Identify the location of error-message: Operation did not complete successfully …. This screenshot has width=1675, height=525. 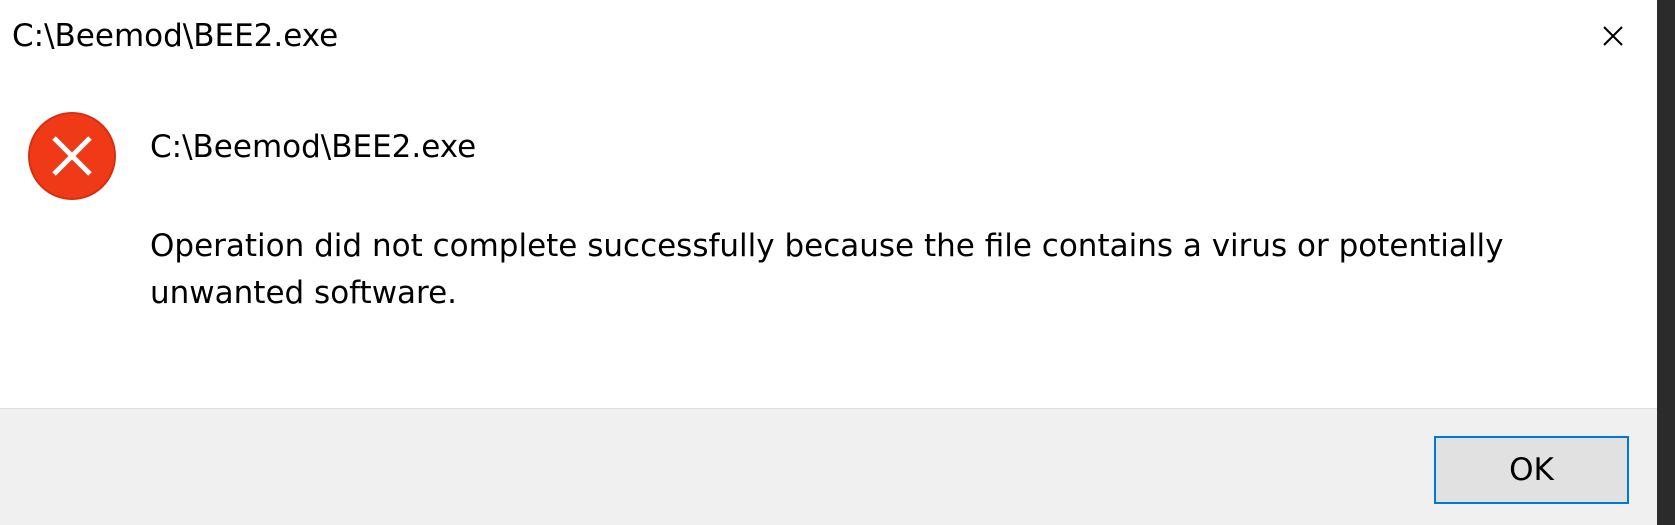
(827, 269).